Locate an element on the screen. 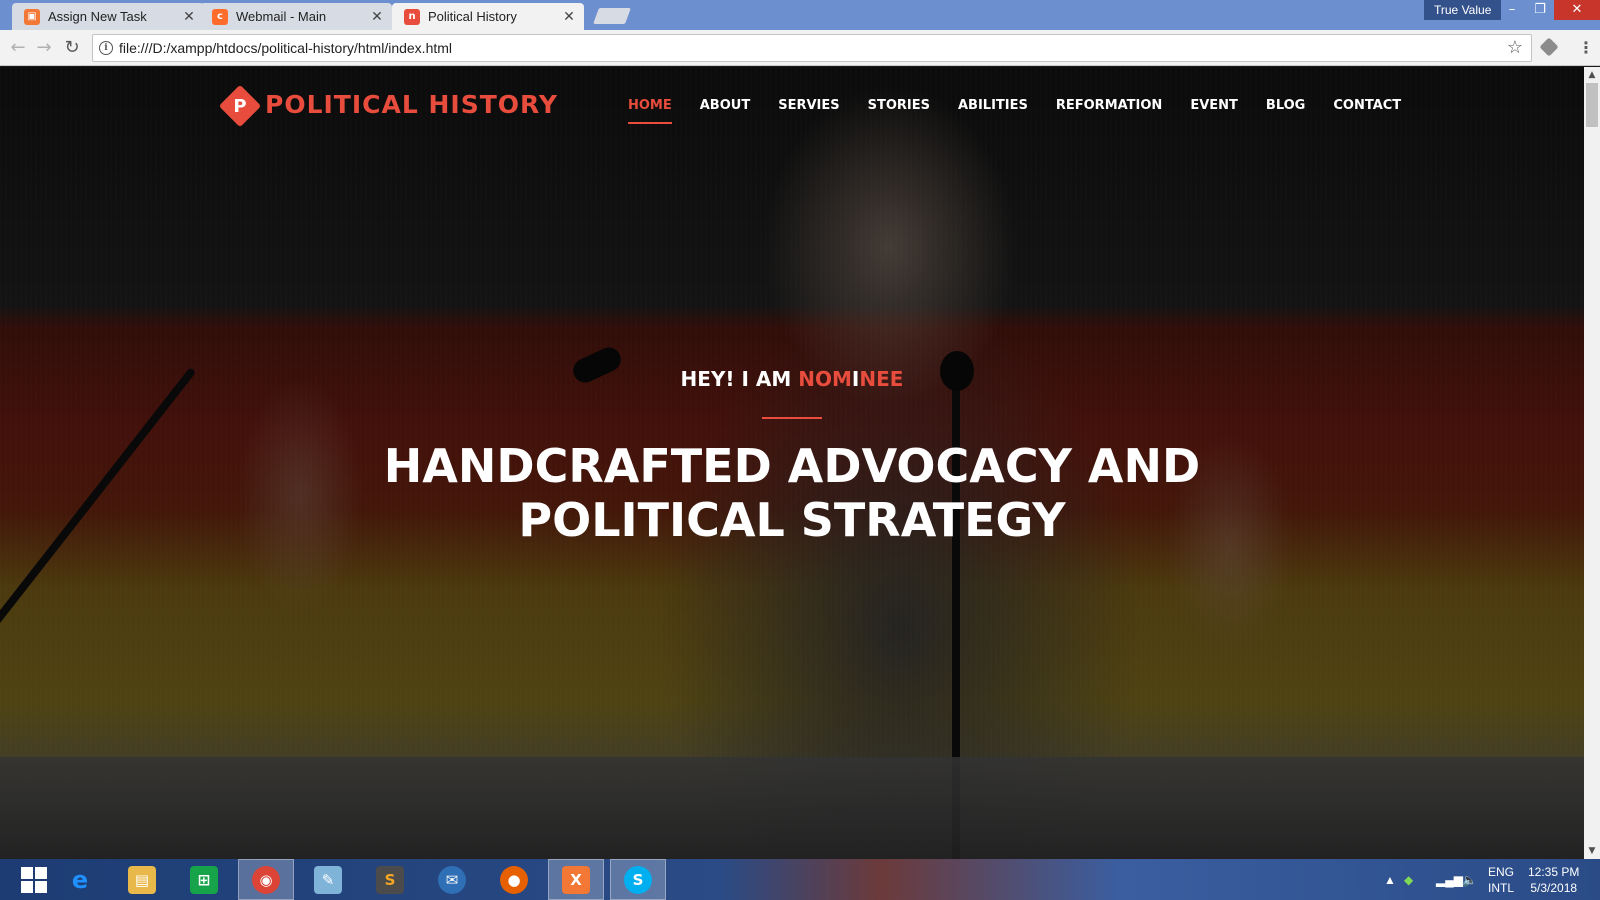 The height and width of the screenshot is (900, 1600). taskbar-app: ◉ is located at coordinates (266, 879).